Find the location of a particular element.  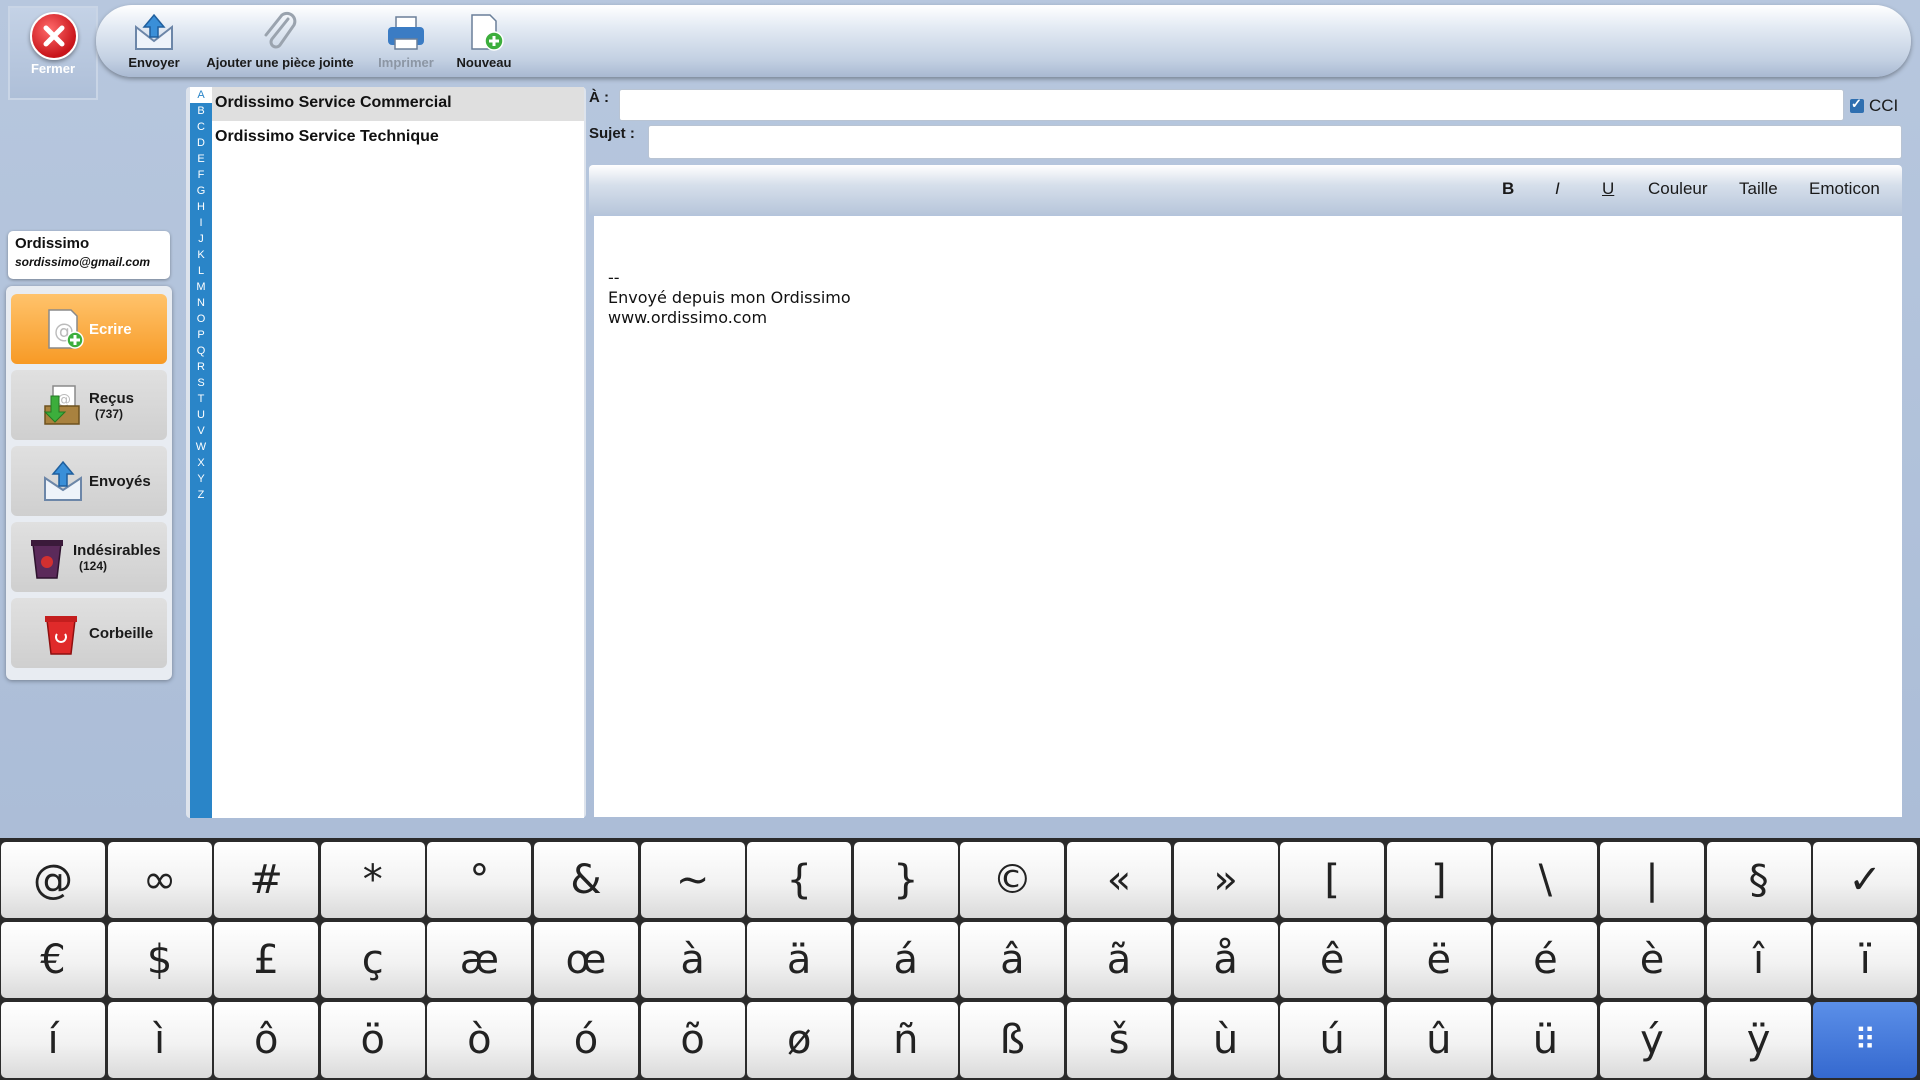

alphabet-letter: N is located at coordinates (201, 303).